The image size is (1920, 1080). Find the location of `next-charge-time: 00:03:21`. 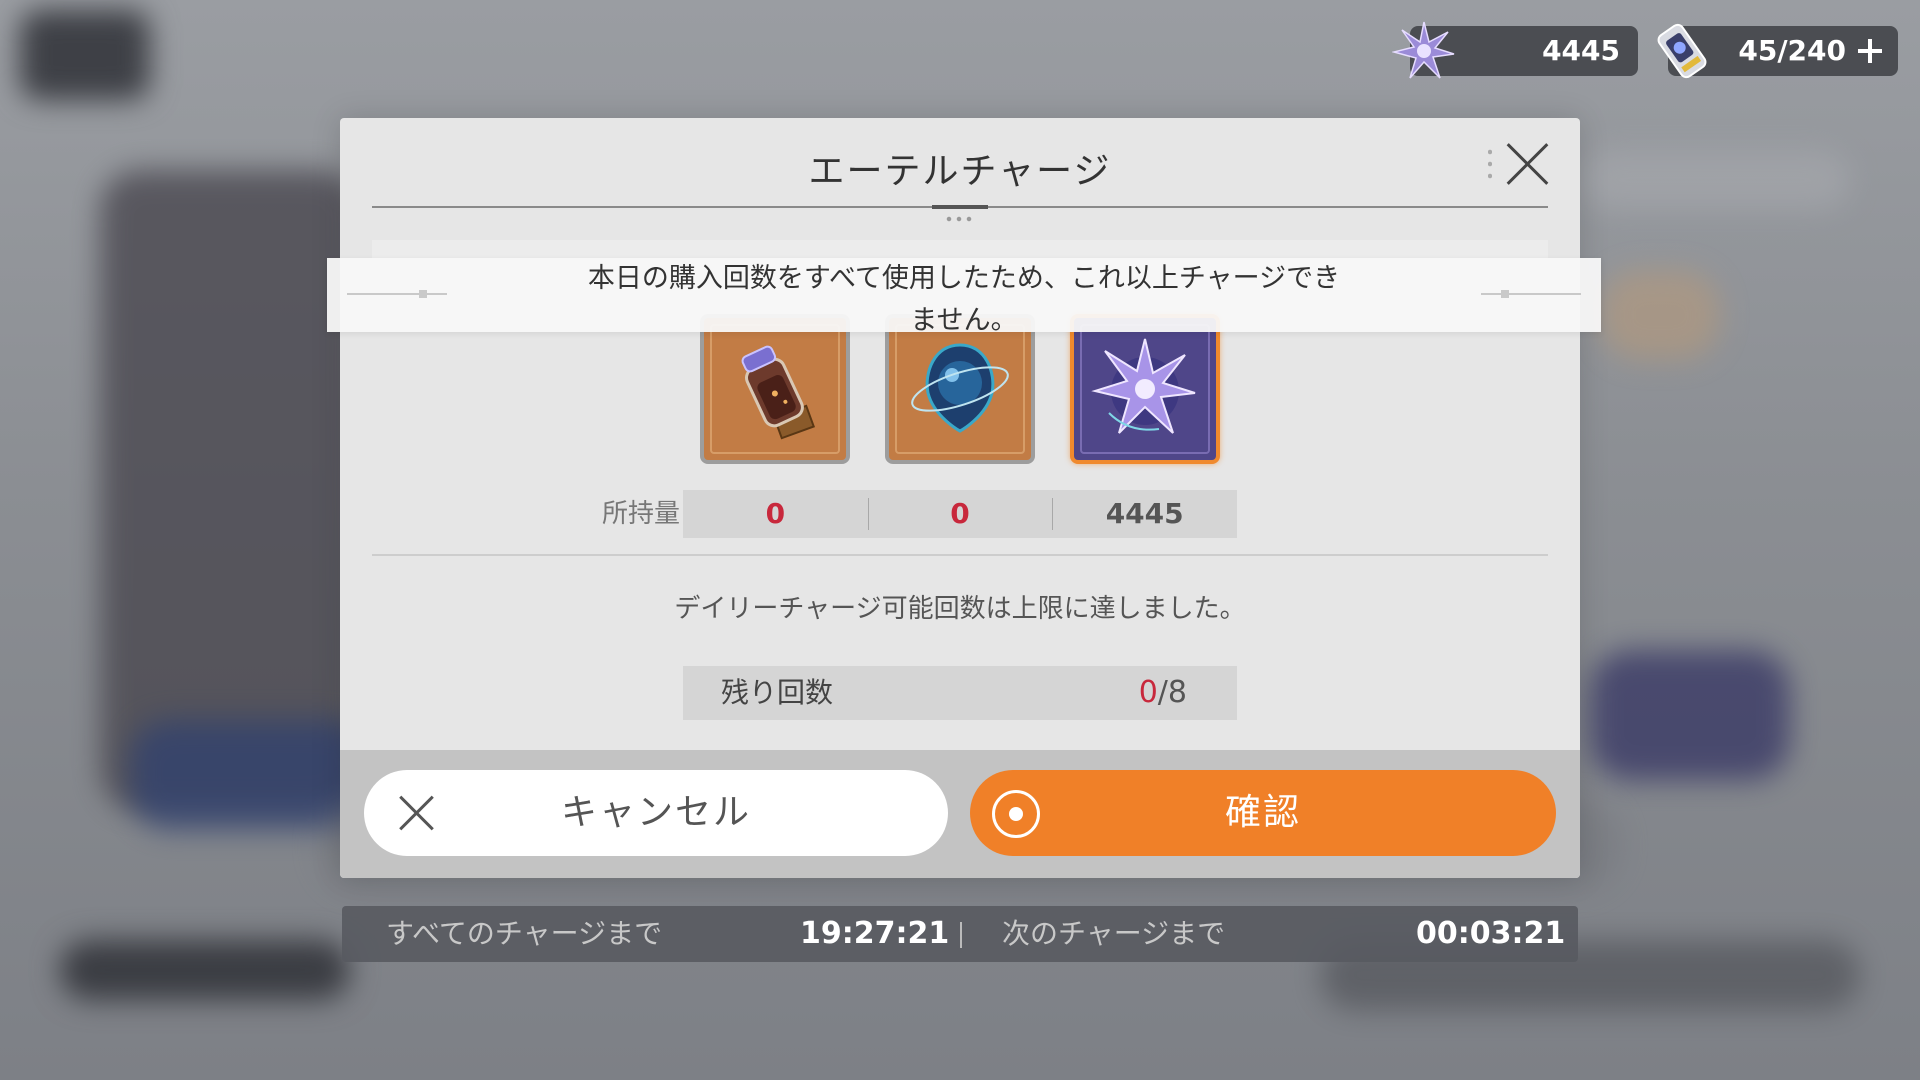

next-charge-time: 00:03:21 is located at coordinates (1491, 933).